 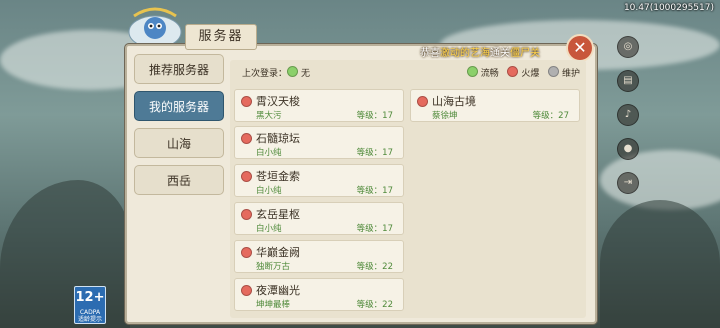 What do you see at coordinates (221, 37) in the screenshot?
I see `dialog-title: 服务器` at bounding box center [221, 37].